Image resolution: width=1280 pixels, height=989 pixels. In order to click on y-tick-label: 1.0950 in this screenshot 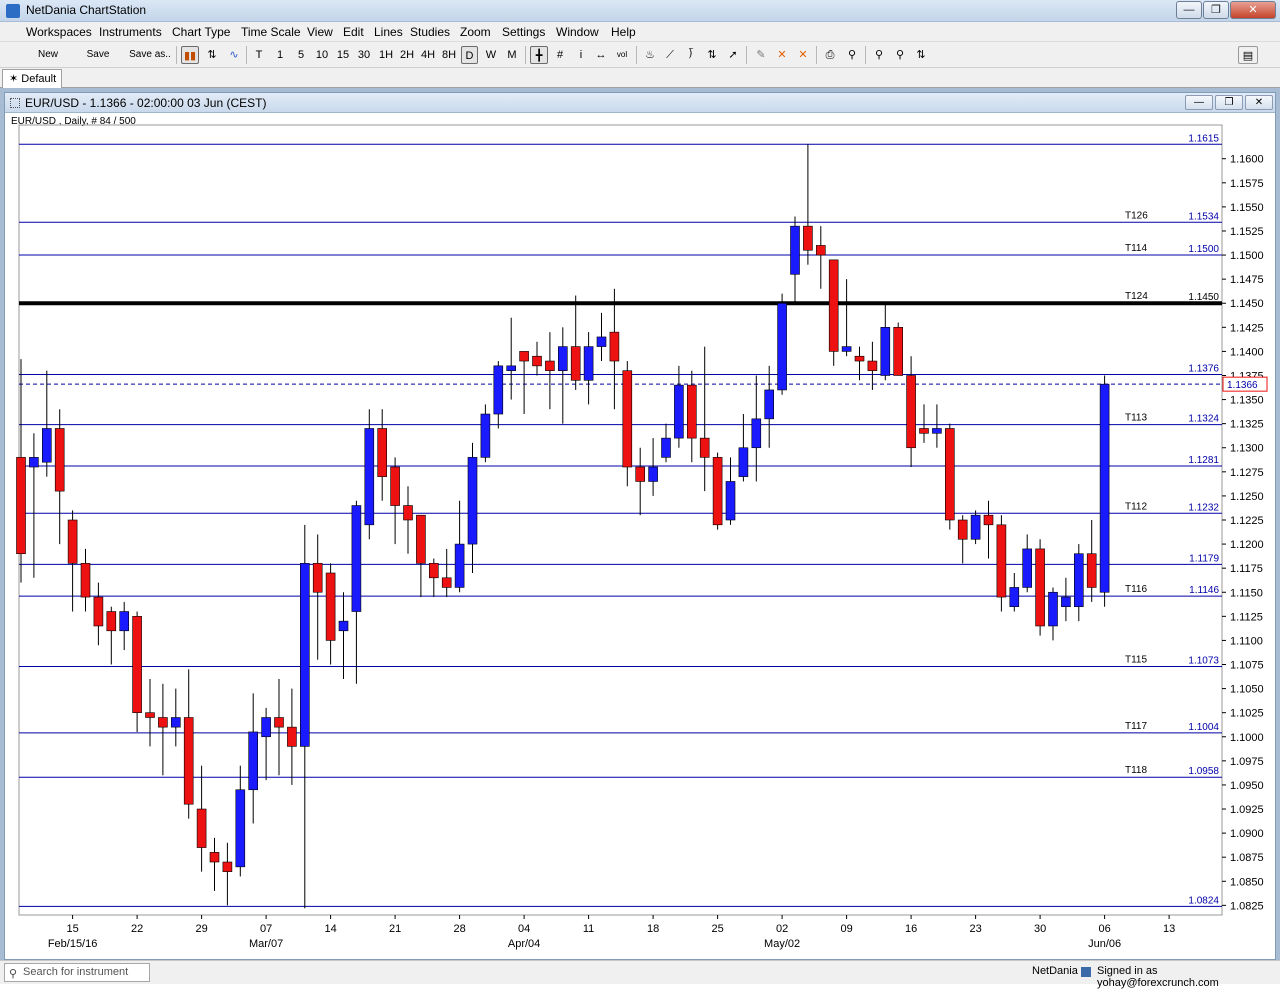, I will do `click(1247, 786)`.